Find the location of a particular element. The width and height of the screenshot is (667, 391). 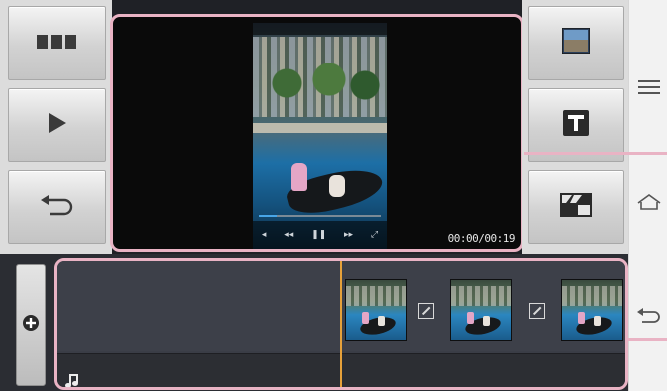

fast-forward-icon: ▸▸ is located at coordinates (349, 235).